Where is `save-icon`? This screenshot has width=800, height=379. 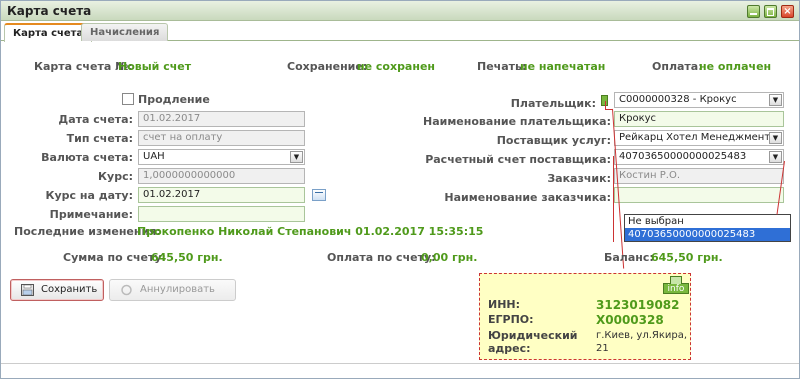 save-icon is located at coordinates (27, 290).